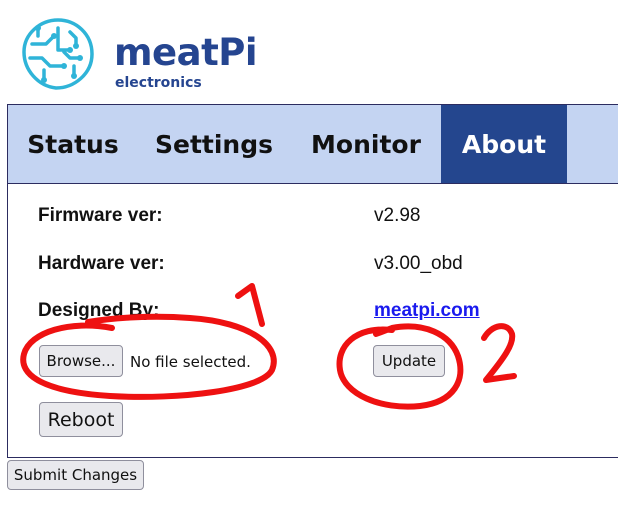  What do you see at coordinates (99, 310) in the screenshot?
I see `designed-by-label: Designed By:` at bounding box center [99, 310].